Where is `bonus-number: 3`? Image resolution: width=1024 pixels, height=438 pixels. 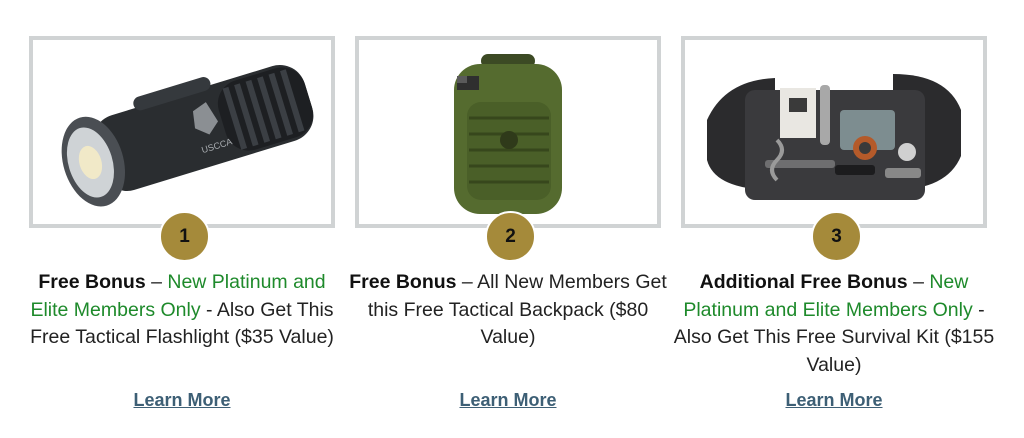
bonus-number: 3 is located at coordinates (836, 236).